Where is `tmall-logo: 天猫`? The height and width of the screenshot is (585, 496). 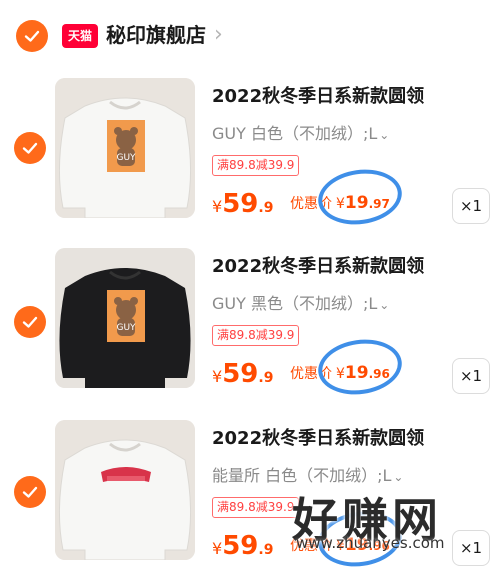
tmall-logo: 天猫 is located at coordinates (80, 36).